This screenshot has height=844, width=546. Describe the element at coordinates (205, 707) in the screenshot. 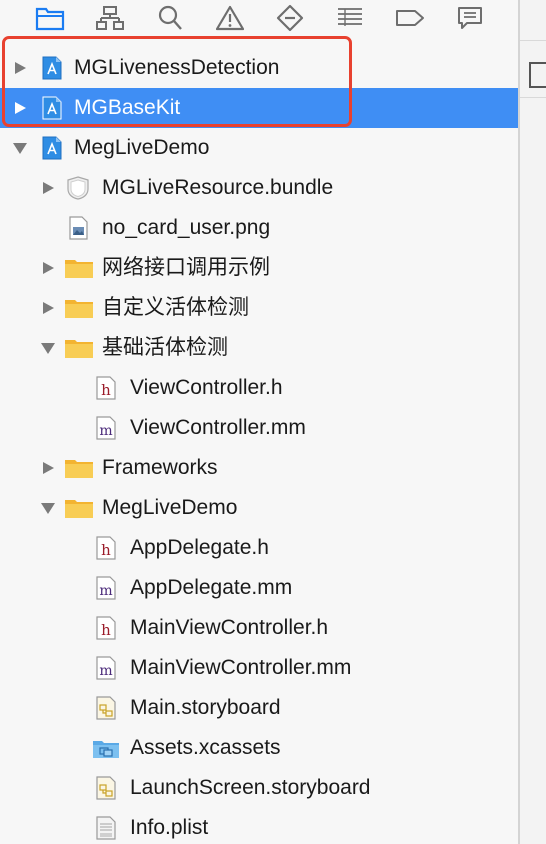

I see `tree-item-label: Main.storyboard` at that location.